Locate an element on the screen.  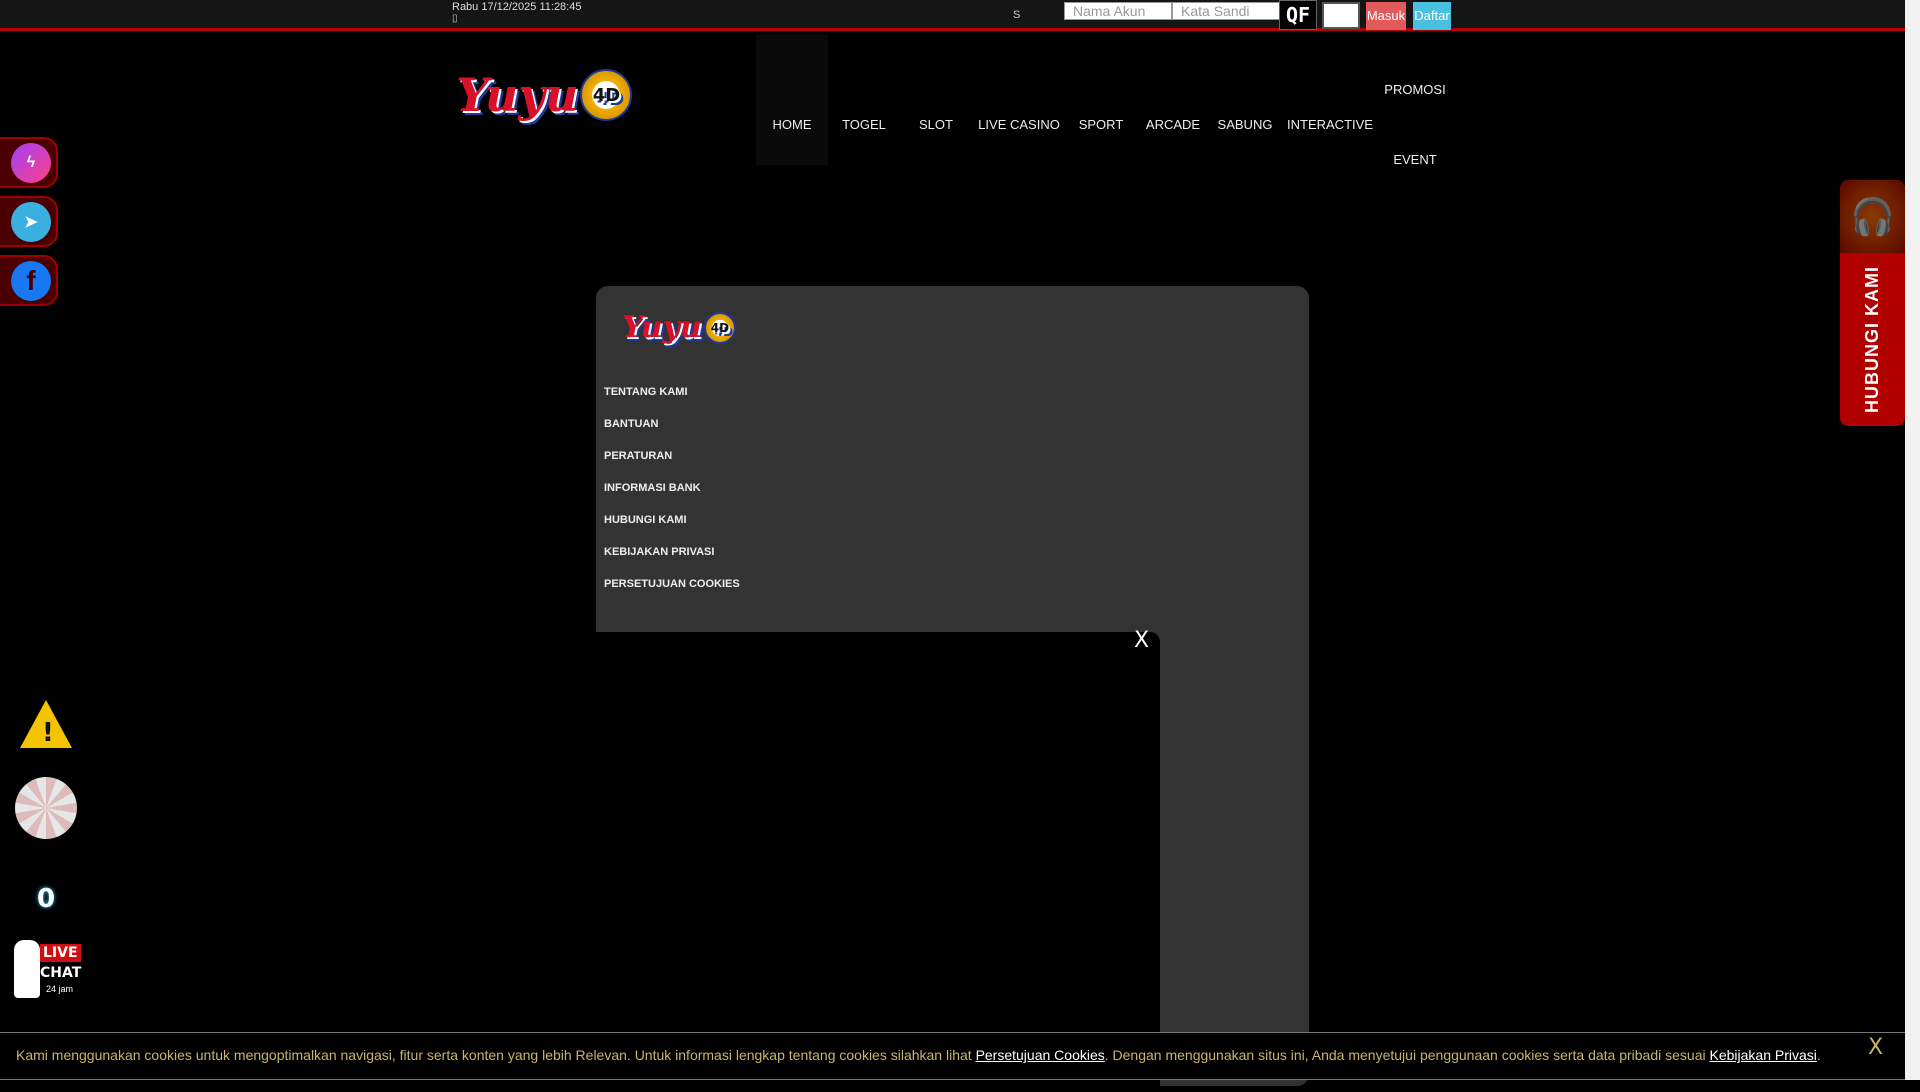
contact-us-tab: 🎧 HUBUNGI KAMI is located at coordinates (1872, 303).